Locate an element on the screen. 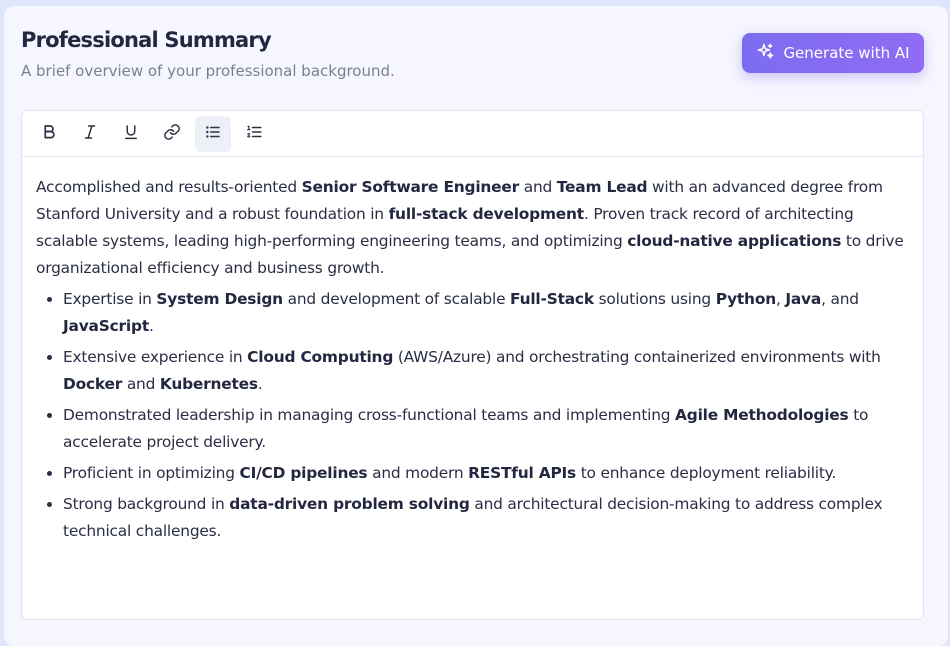  bold-icon is located at coordinates (49, 134).